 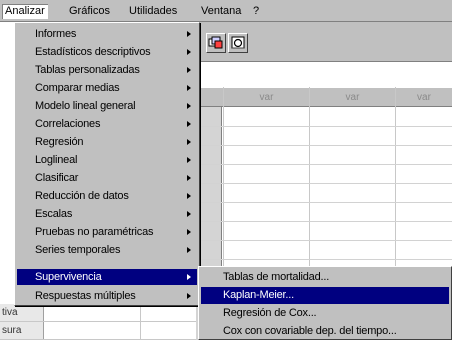 What do you see at coordinates (68, 124) in the screenshot?
I see `menu-item-label: Correlaciones` at bounding box center [68, 124].